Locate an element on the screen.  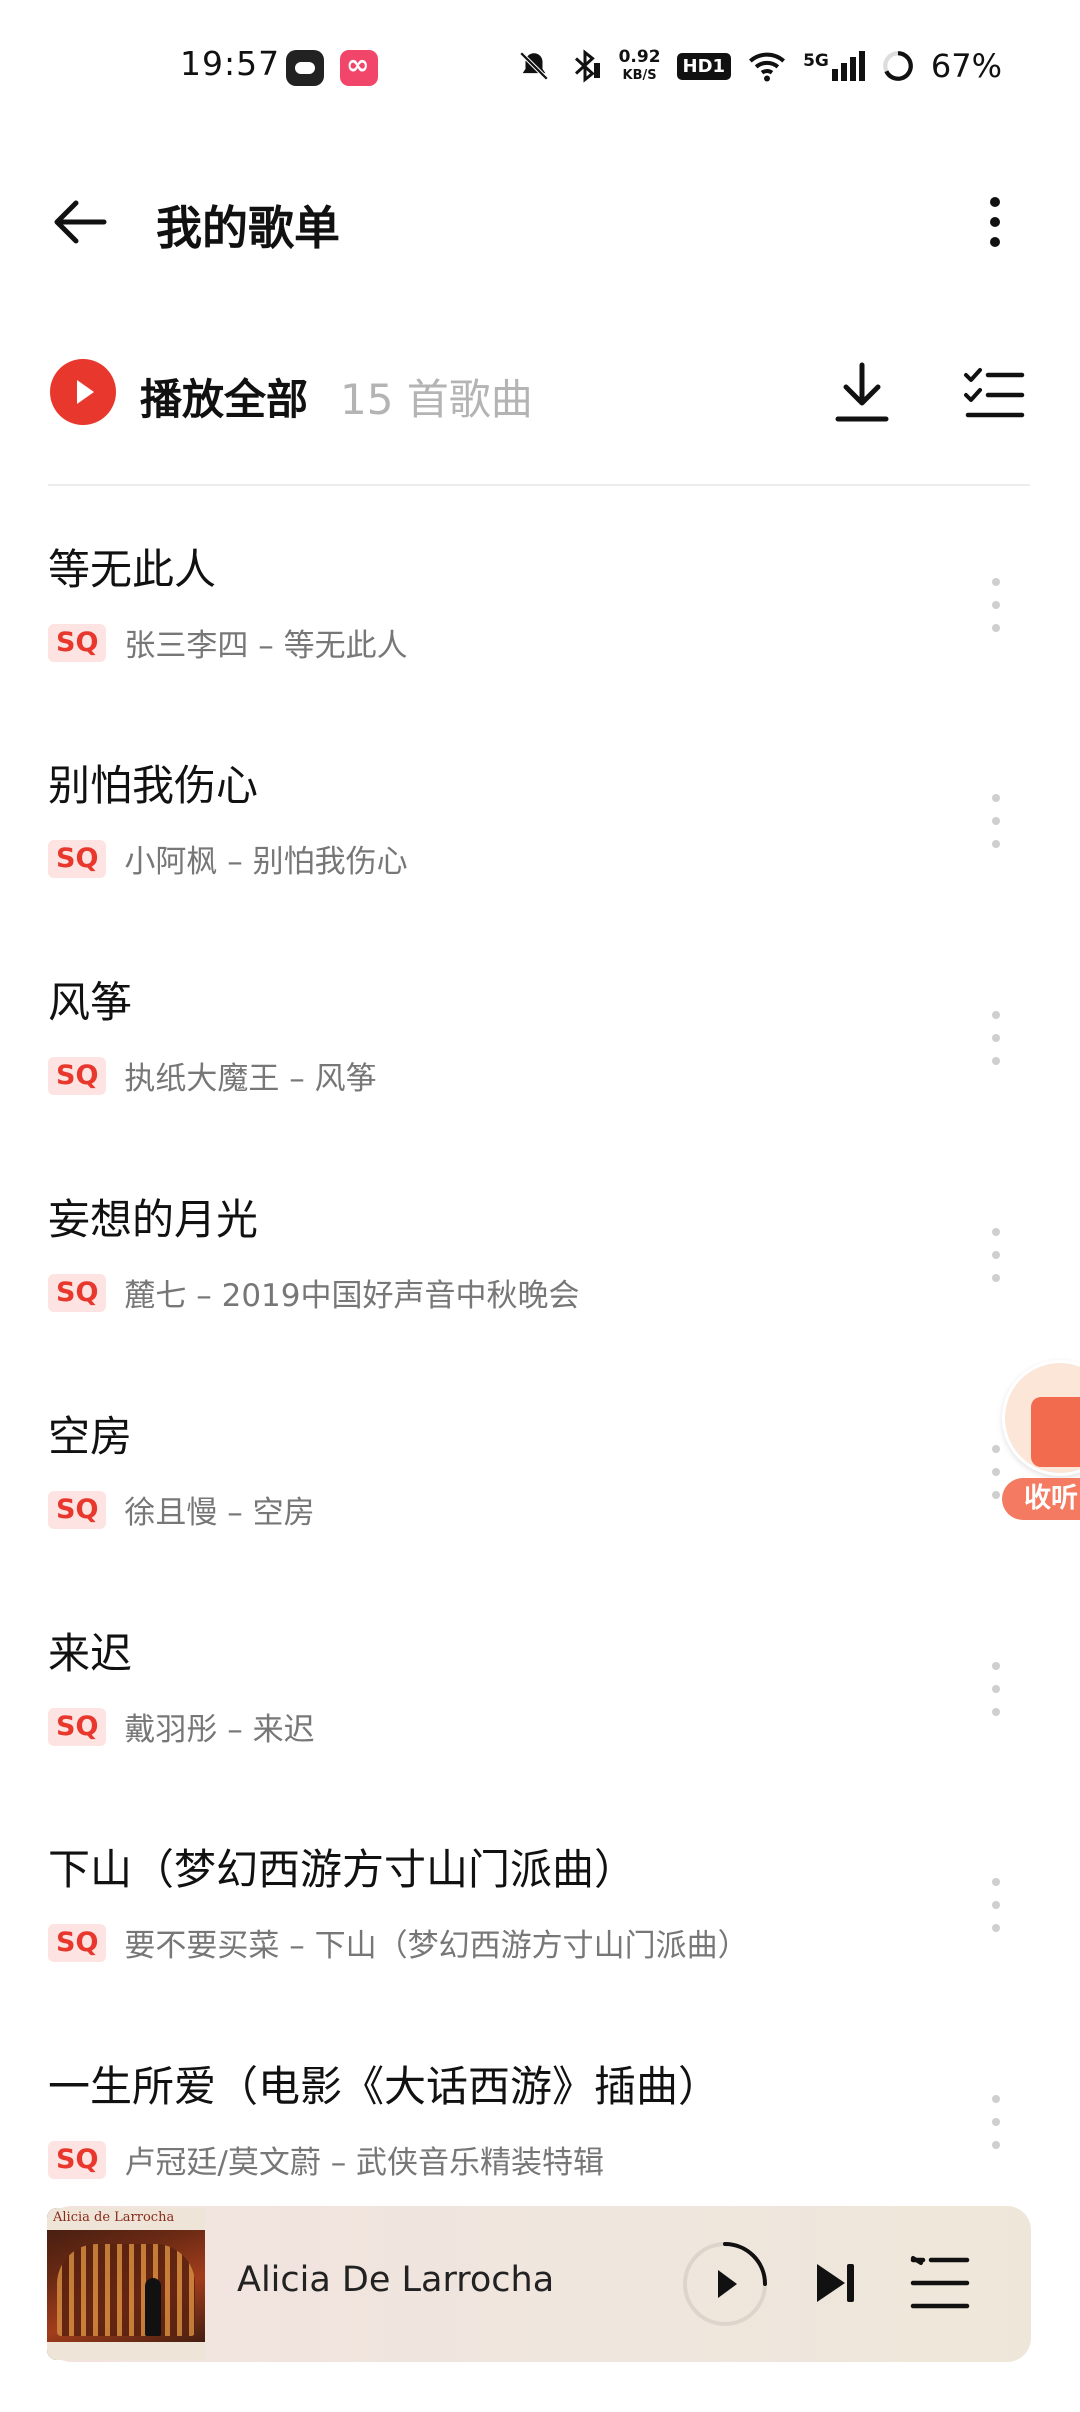
song-meta: SQ 小阿枫 – 别怕我伤心 is located at coordinates (228, 858).